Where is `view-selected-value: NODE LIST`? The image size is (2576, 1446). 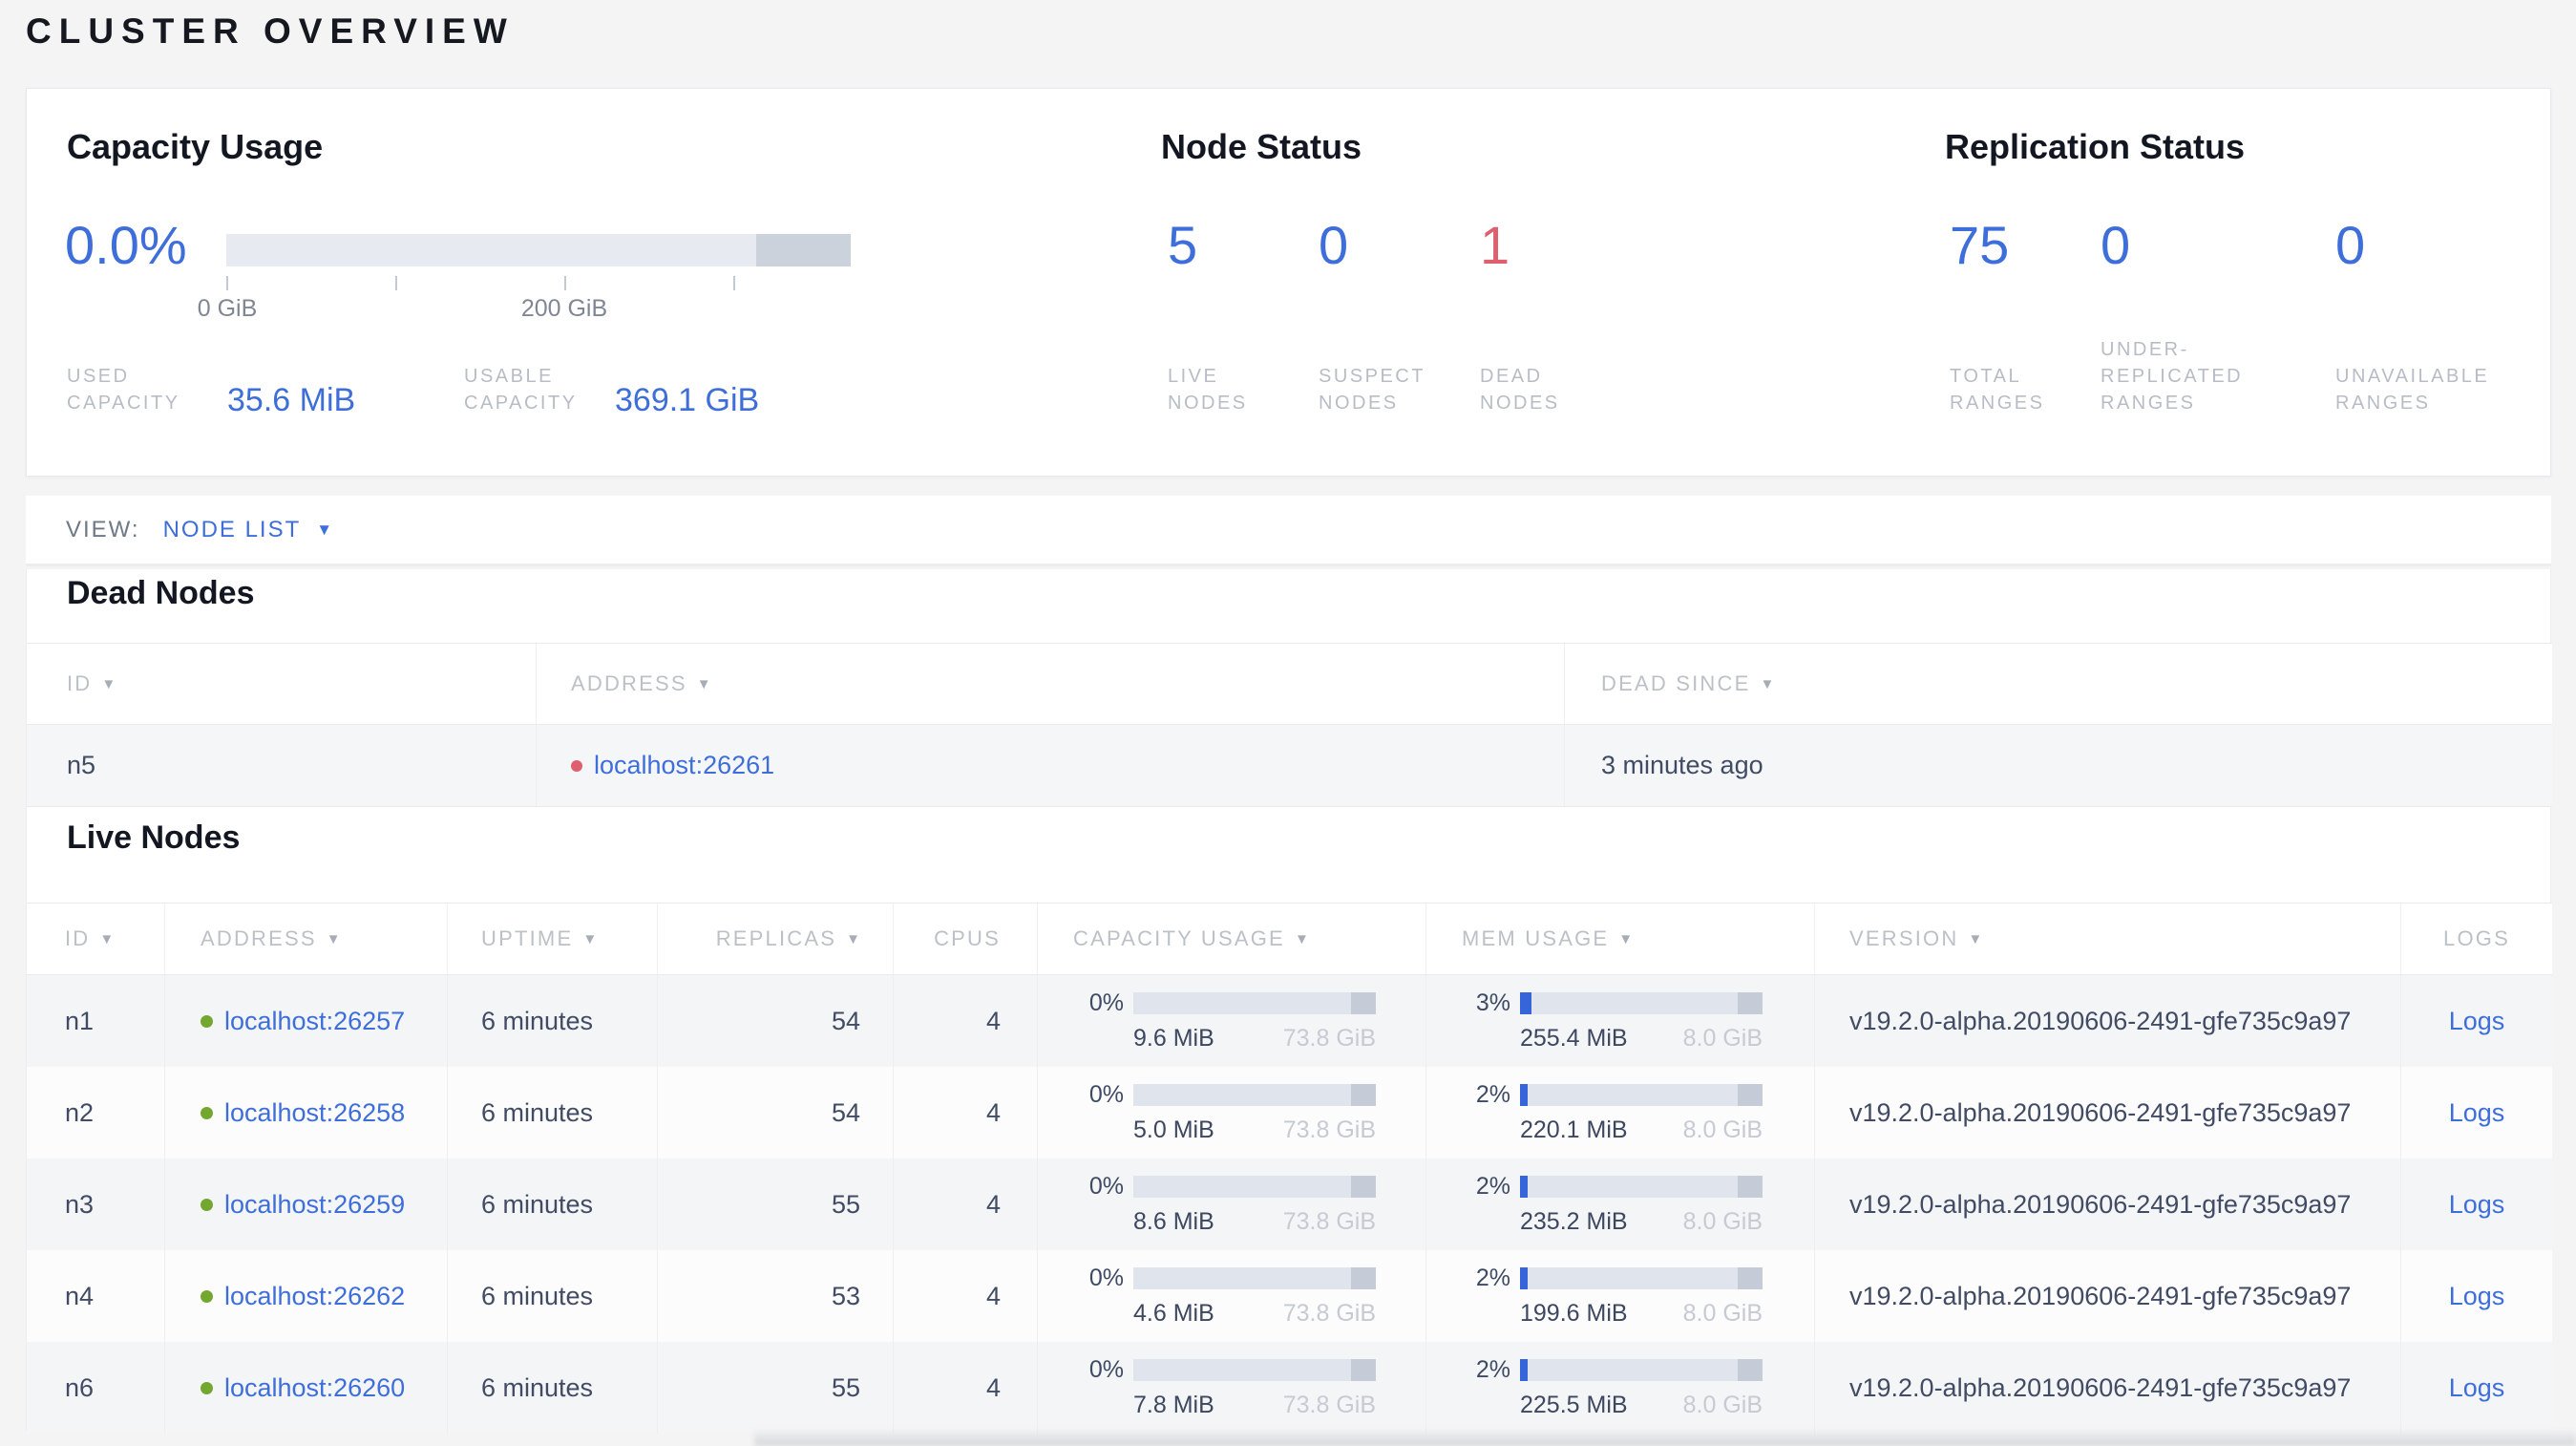
view-selected-value: NODE LIST is located at coordinates (232, 529).